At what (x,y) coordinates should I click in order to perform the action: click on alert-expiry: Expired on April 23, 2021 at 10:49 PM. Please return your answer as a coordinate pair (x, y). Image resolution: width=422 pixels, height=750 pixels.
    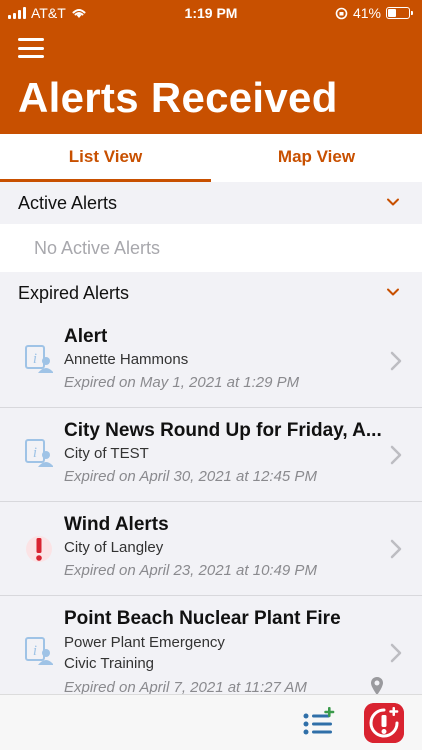
    Looking at the image, I should click on (190, 570).